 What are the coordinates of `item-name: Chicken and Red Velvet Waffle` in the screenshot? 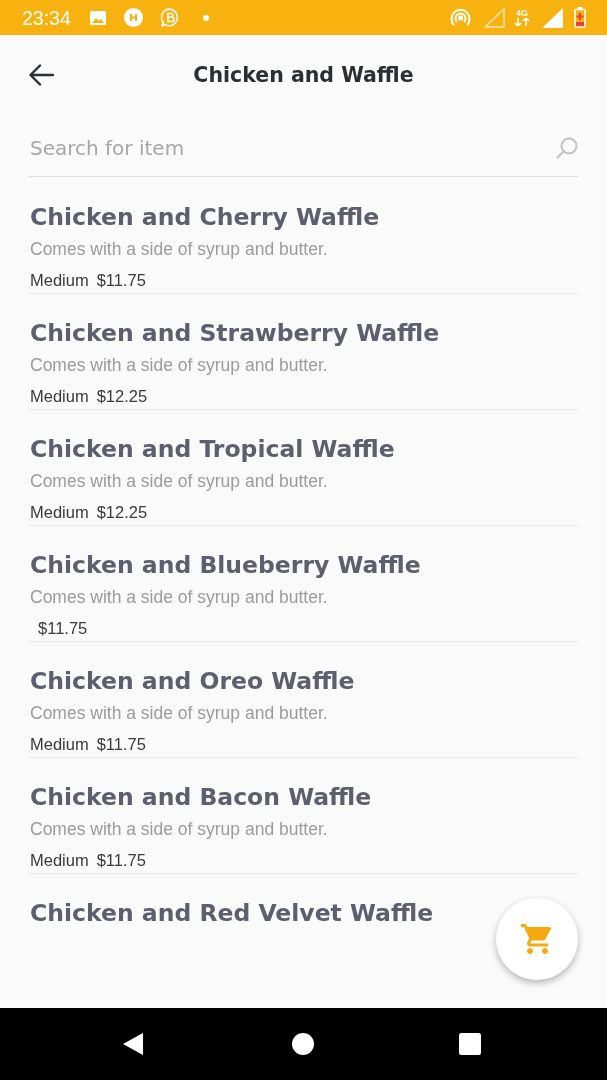 It's located at (232, 913).